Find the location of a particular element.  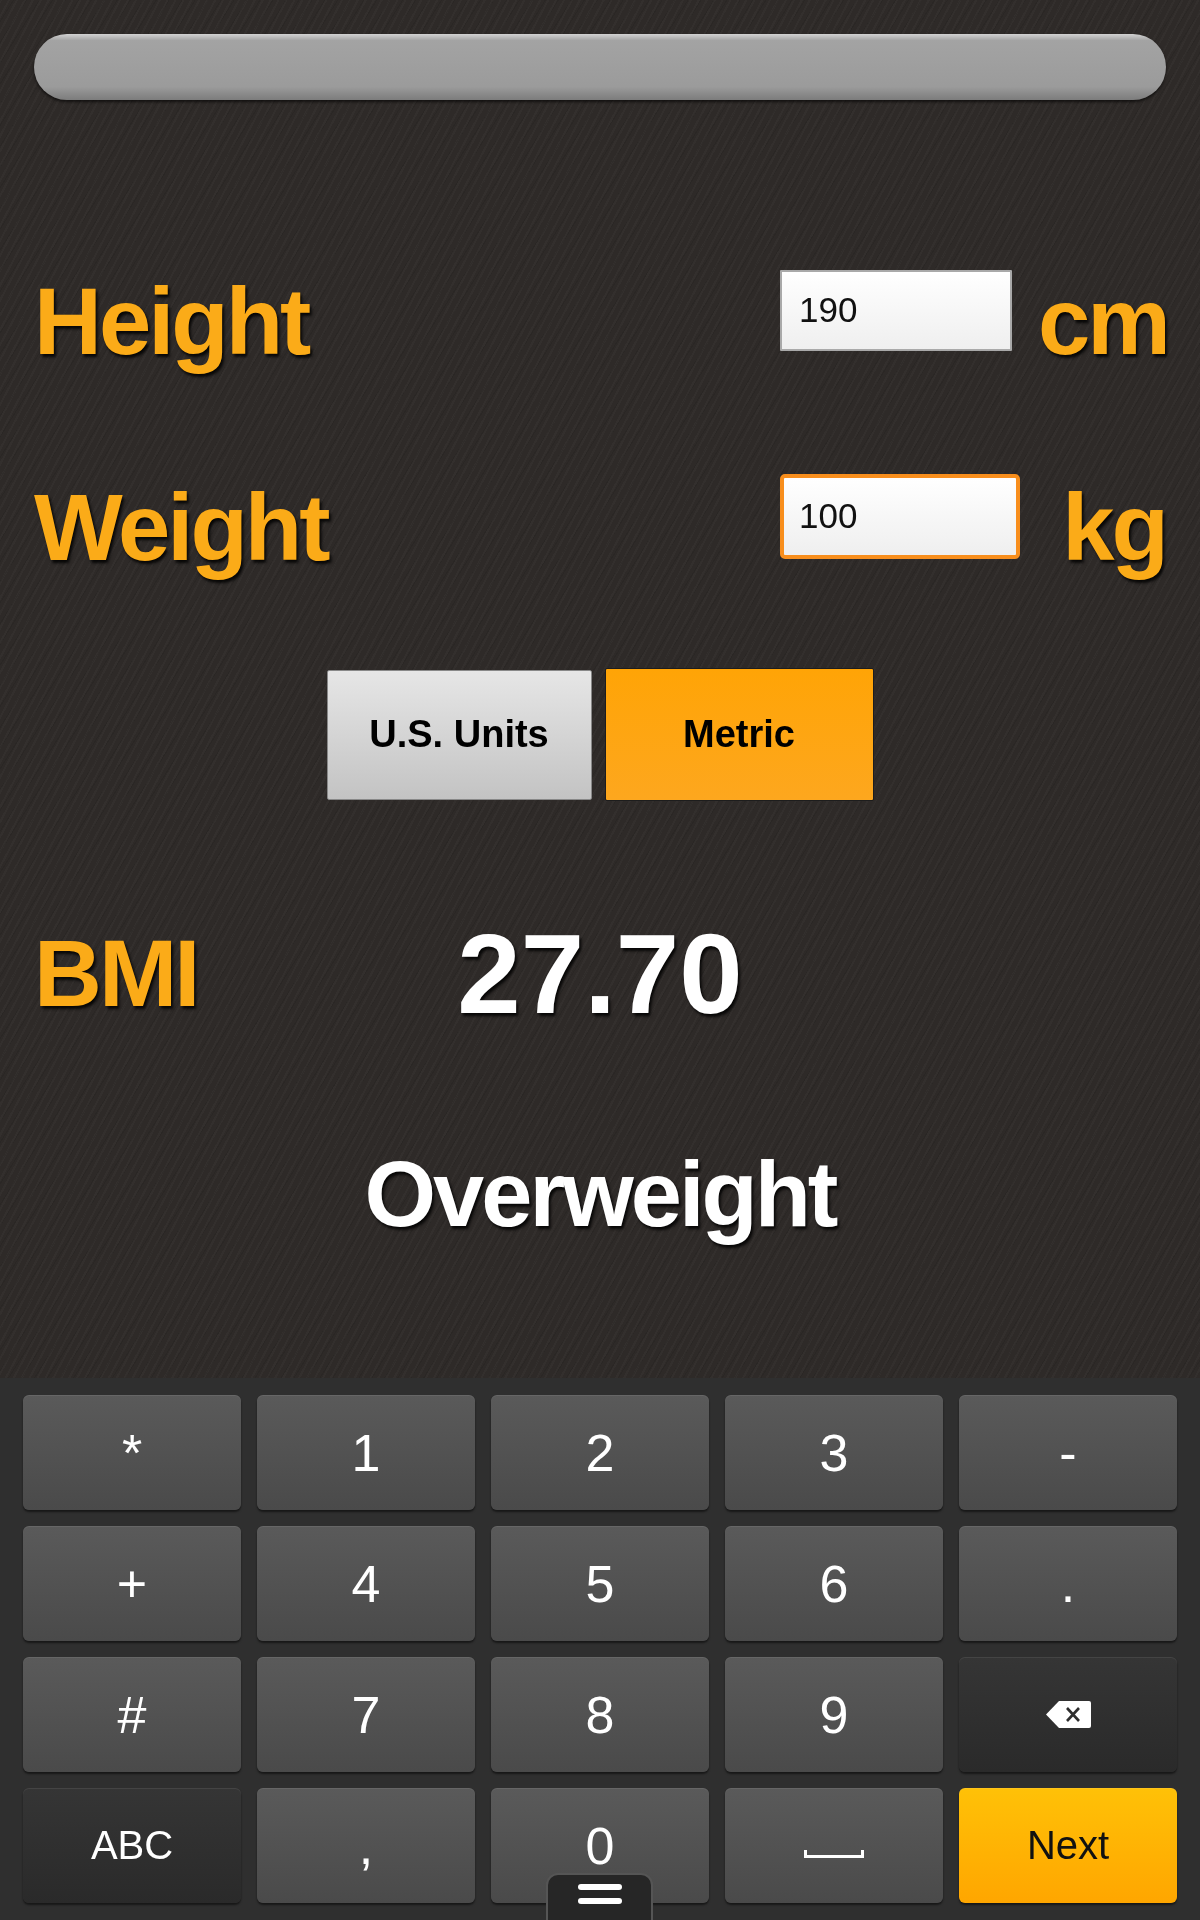

bmi-value: 27.70 is located at coordinates (600, 974).